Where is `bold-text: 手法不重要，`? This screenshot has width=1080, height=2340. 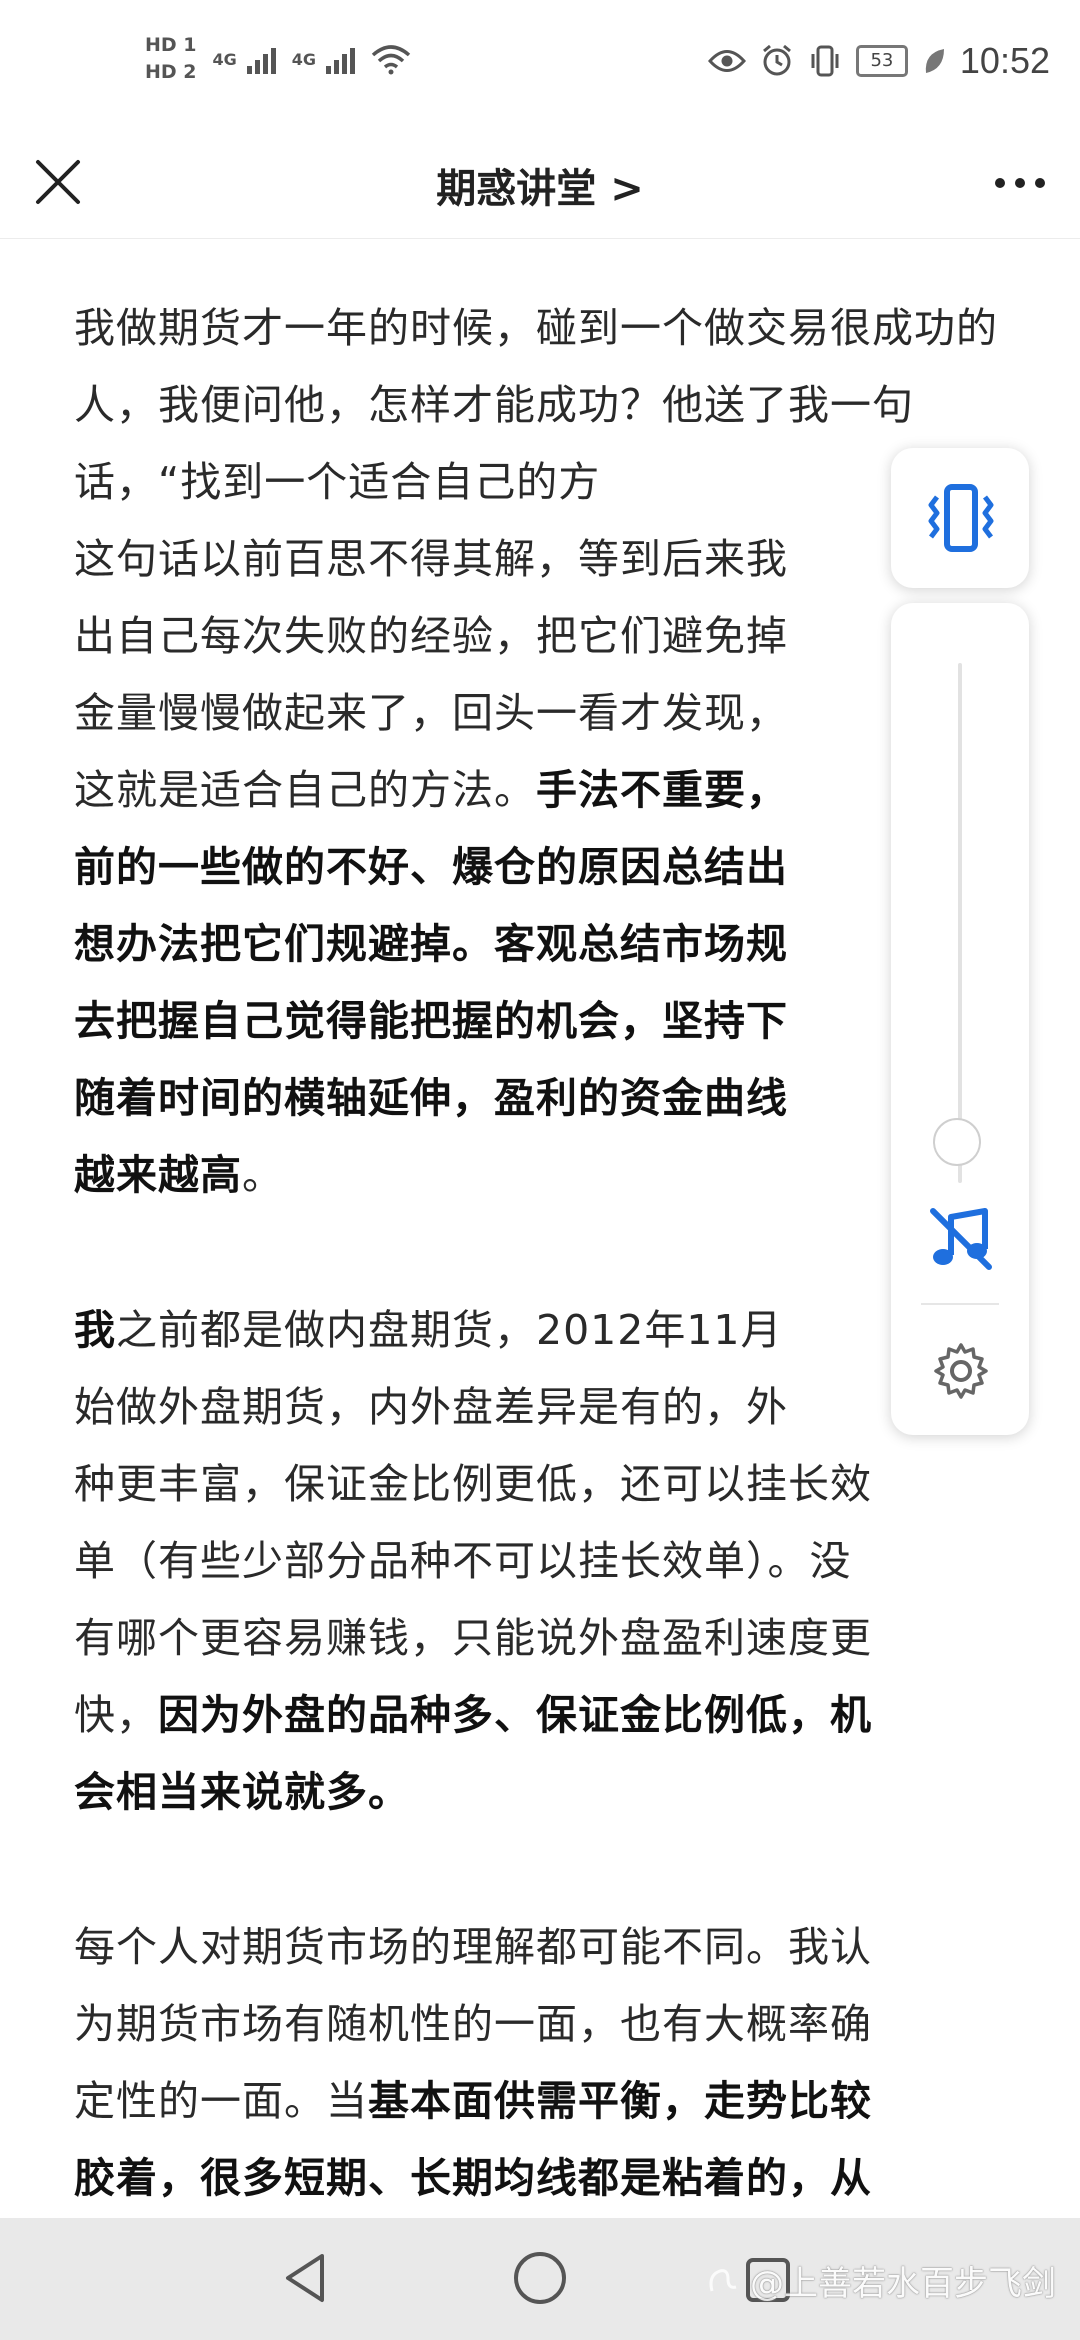
bold-text: 手法不重要， is located at coordinates (662, 790).